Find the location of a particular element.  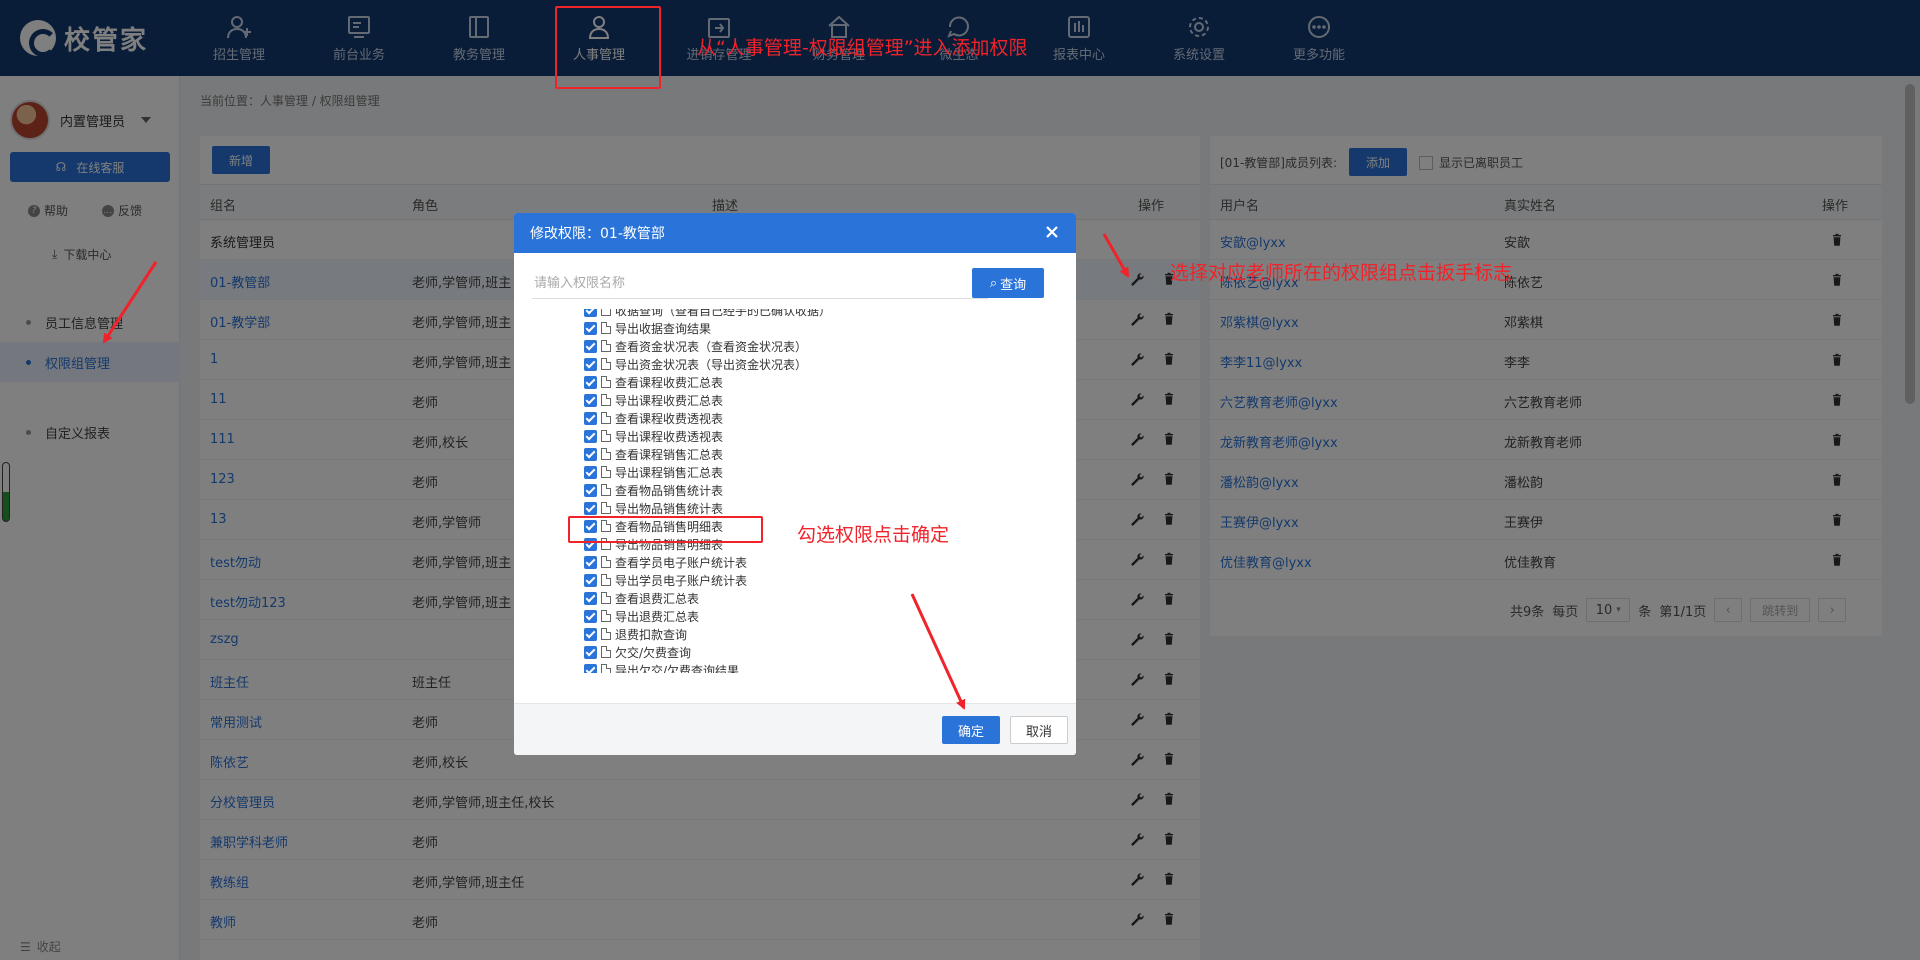

permission-item: 导出欠交/欠费查询结果 is located at coordinates (804, 667).